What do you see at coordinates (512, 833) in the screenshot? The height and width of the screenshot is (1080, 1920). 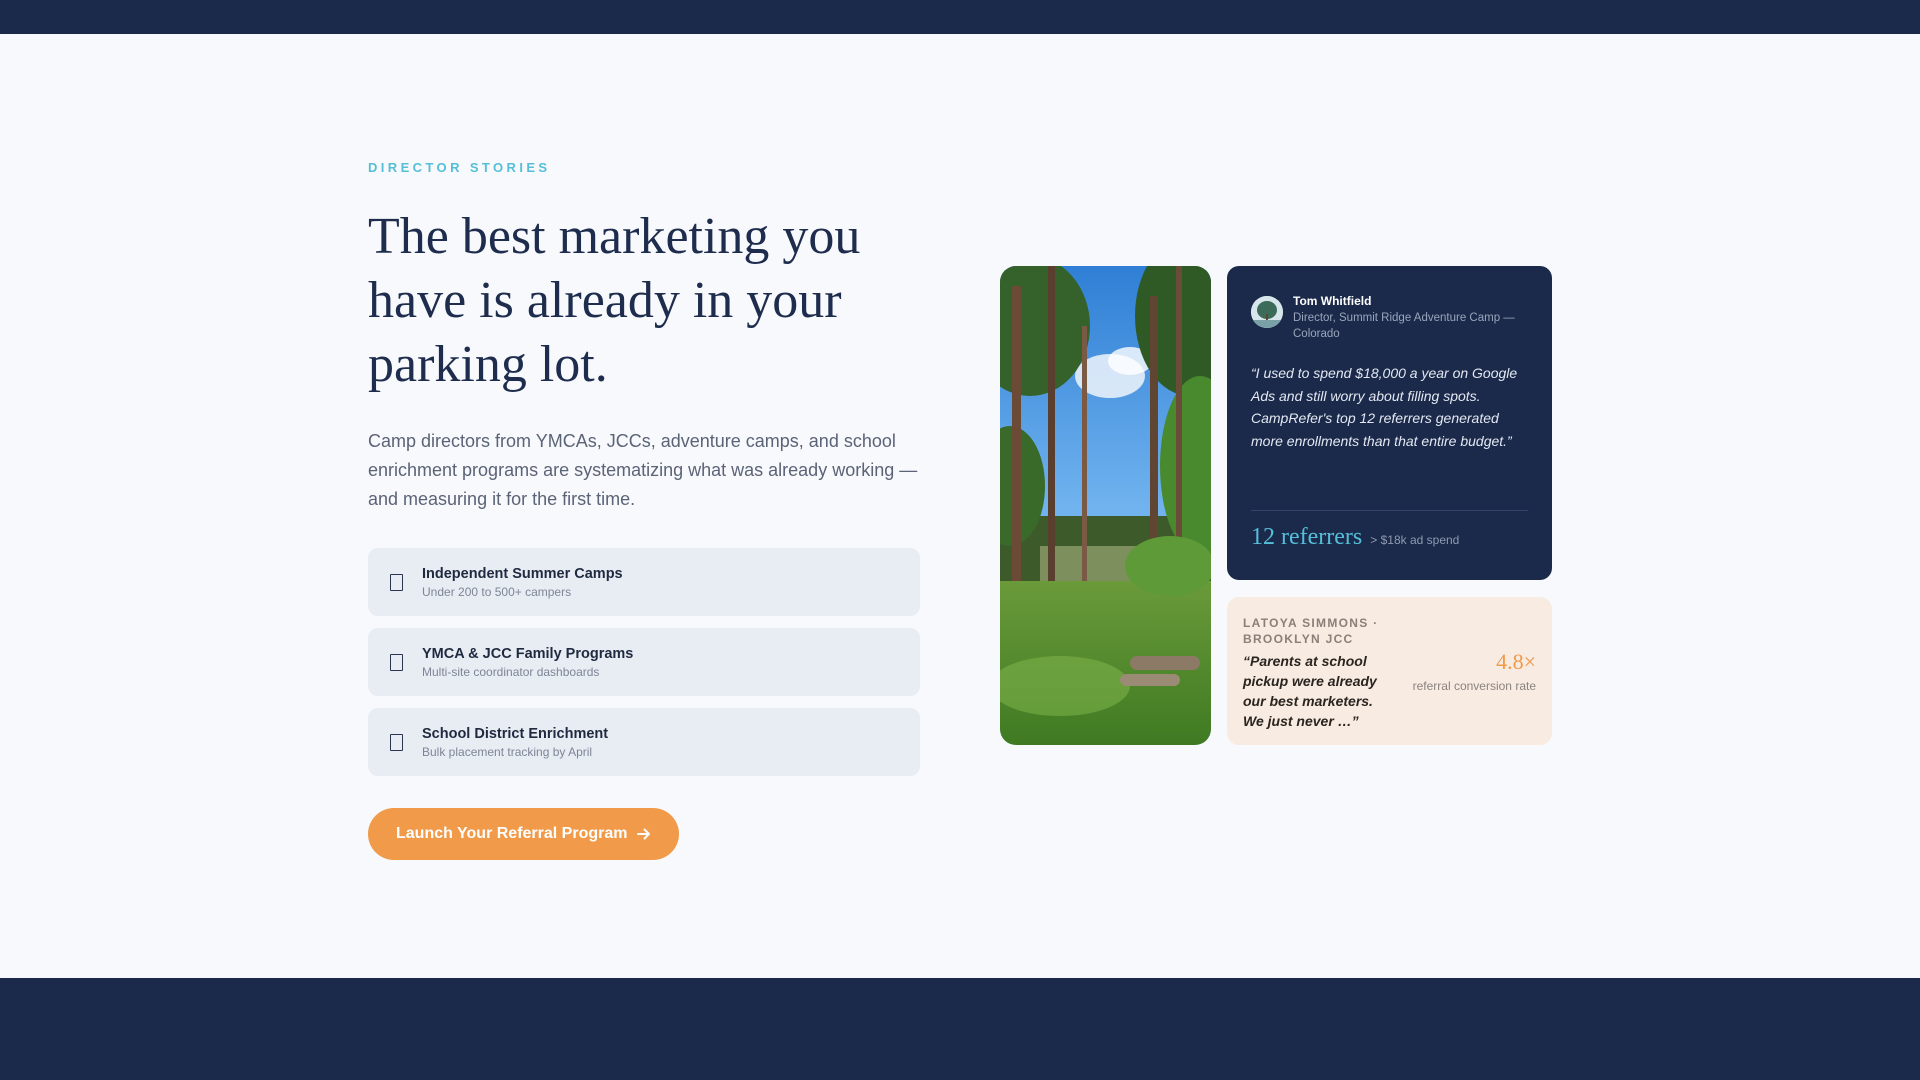 I see `cta-label: Launch Your Referral Program` at bounding box center [512, 833].